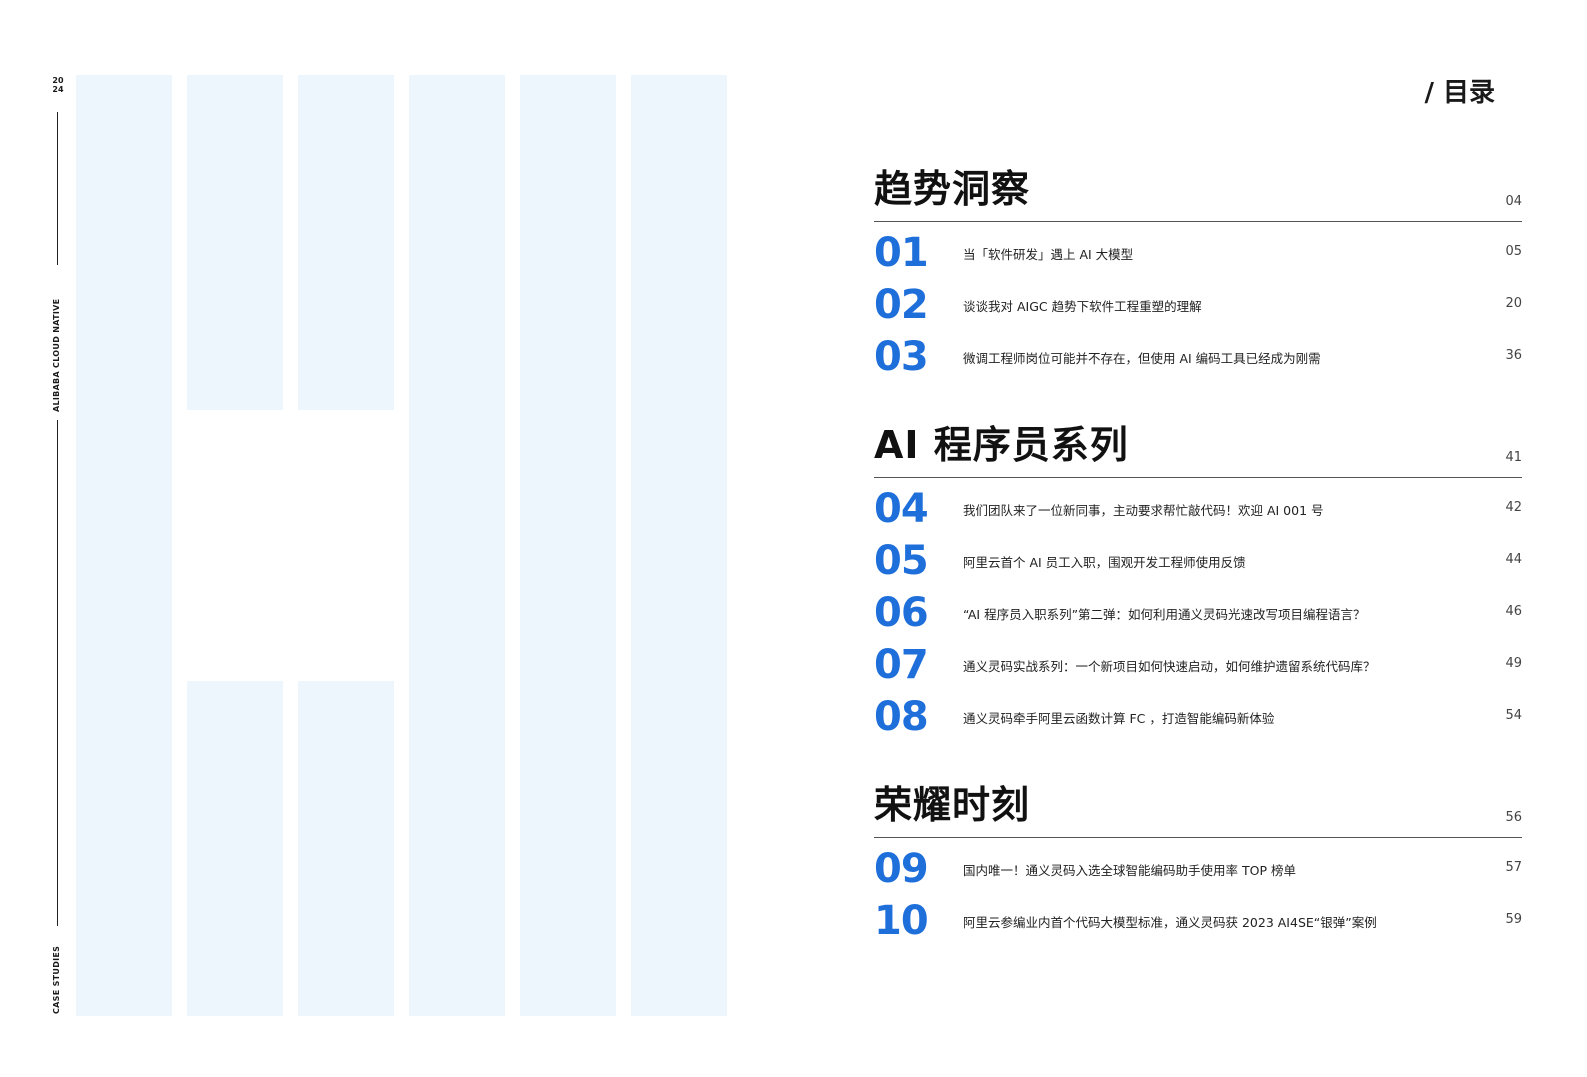 Image resolution: width=1587 pixels, height=1077 pixels. What do you see at coordinates (57, 673) in the screenshot?
I see `spine-line-bottom` at bounding box center [57, 673].